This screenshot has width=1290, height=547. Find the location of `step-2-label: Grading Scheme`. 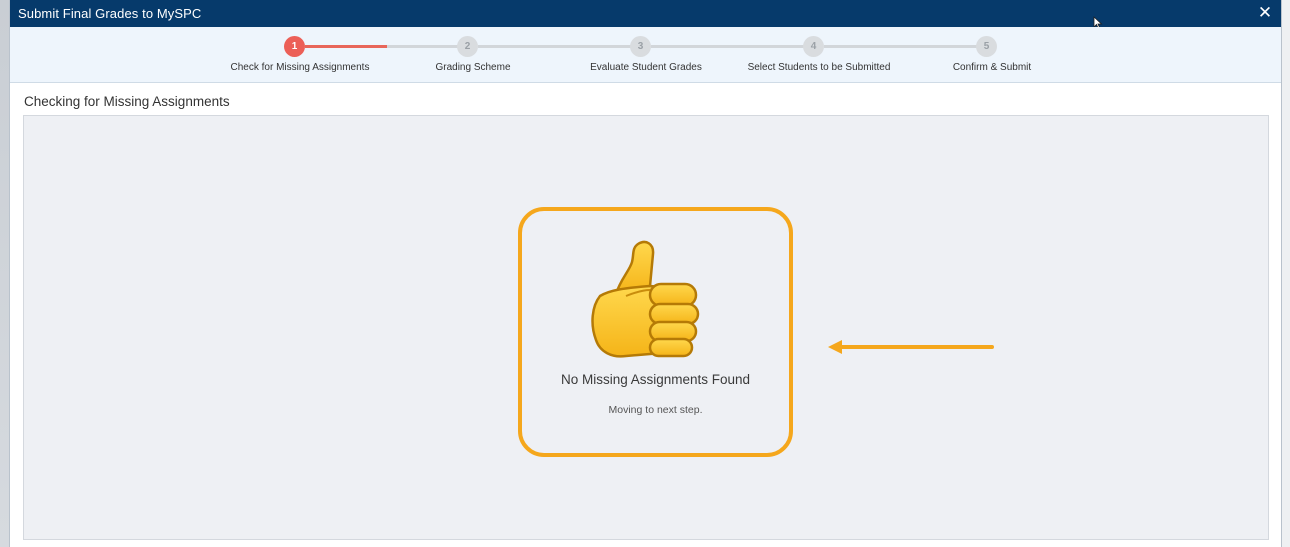

step-2-label: Grading Scheme is located at coordinates (473, 67).